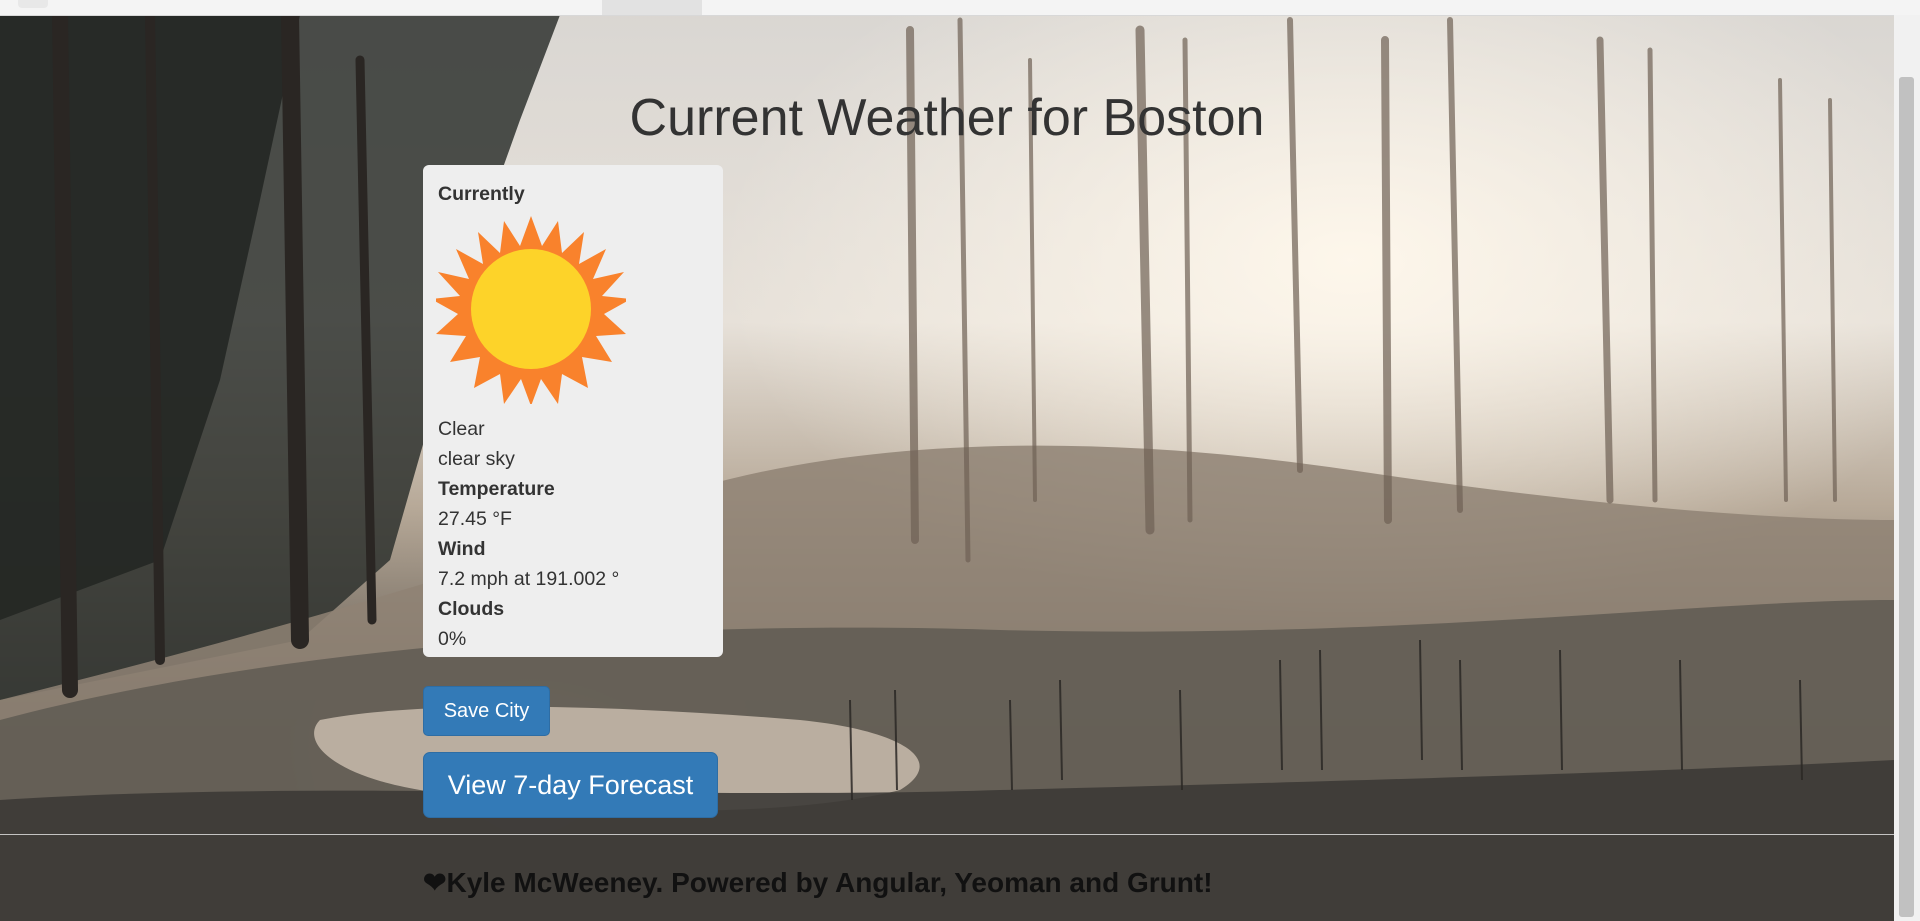  I want to click on heart-icon: ❤, so click(435, 882).